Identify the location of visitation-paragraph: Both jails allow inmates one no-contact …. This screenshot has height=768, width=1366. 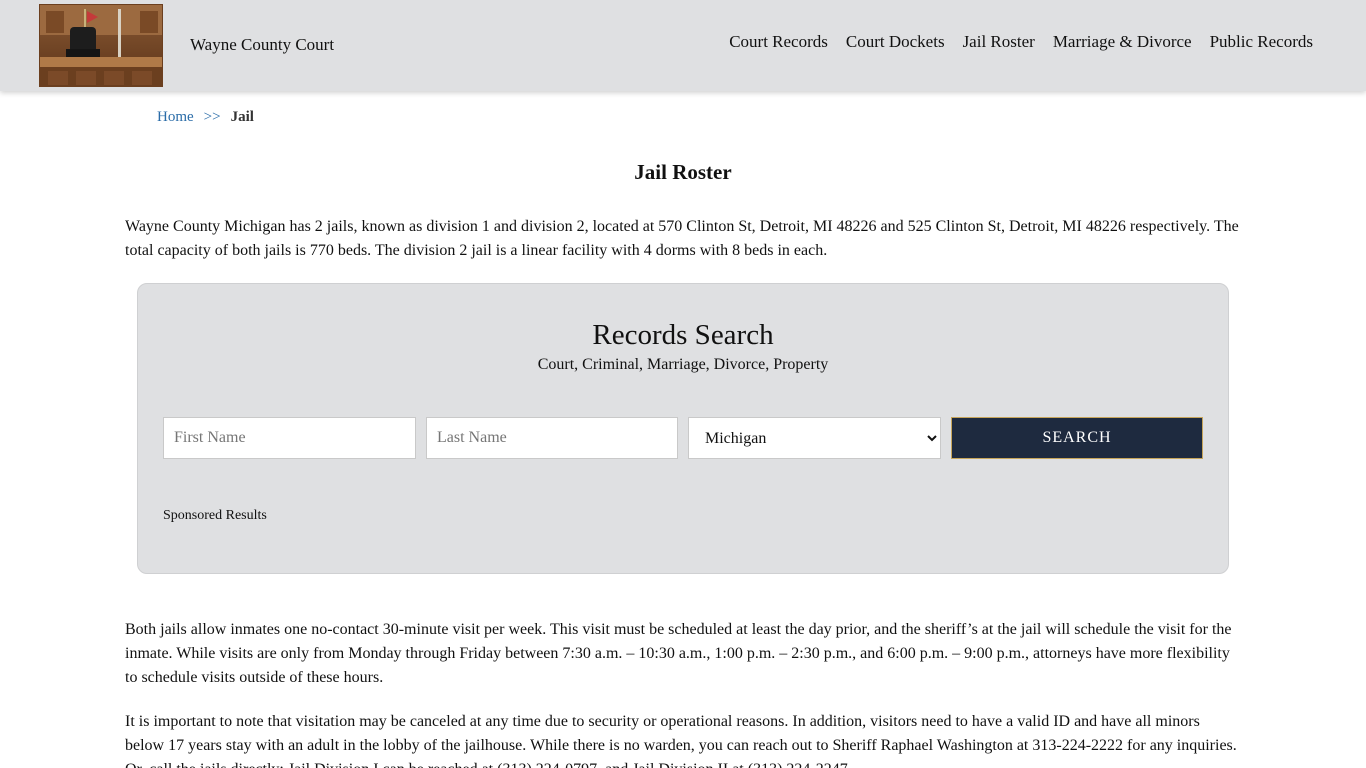
(678, 653).